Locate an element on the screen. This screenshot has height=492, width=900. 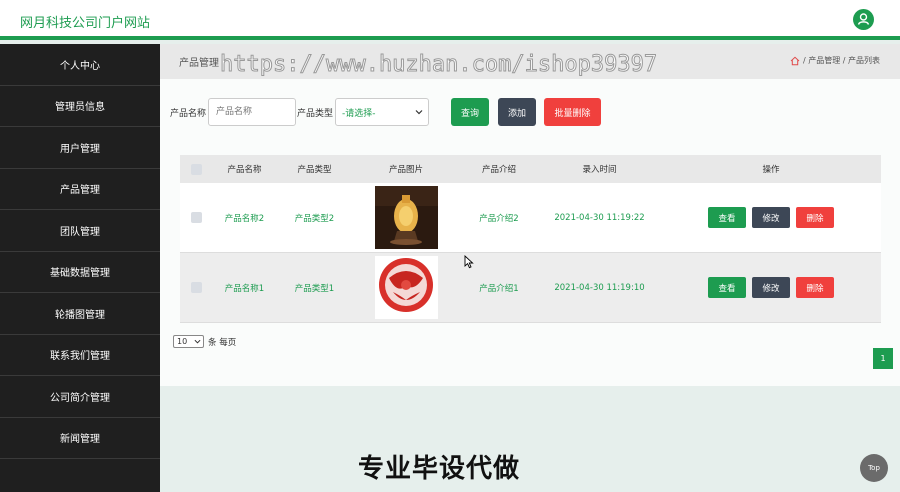
add-button: 添加 is located at coordinates (517, 112).